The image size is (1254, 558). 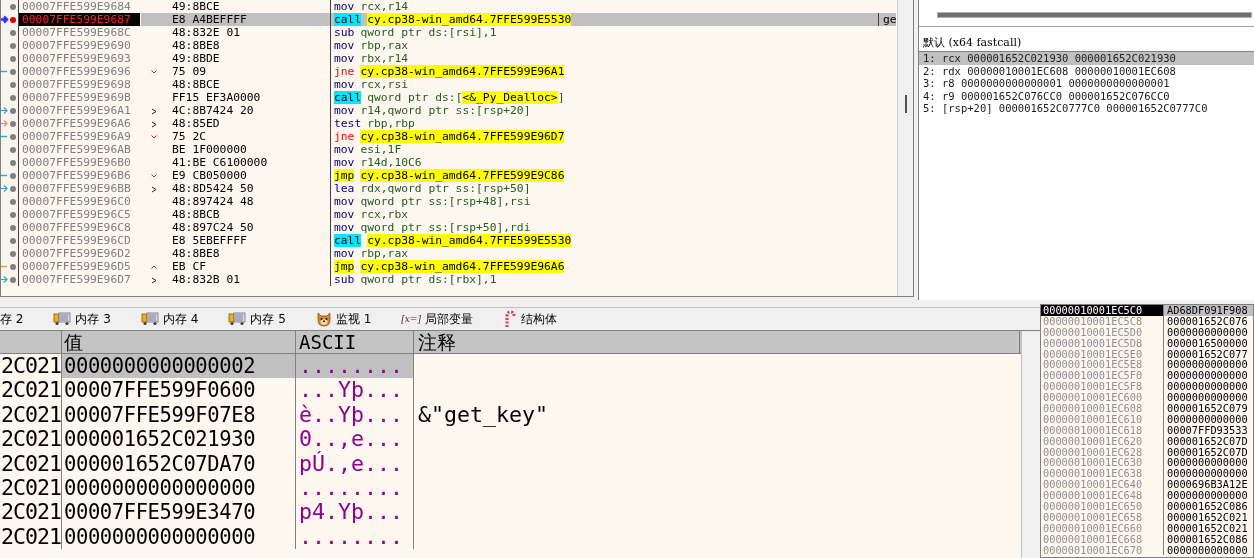 What do you see at coordinates (19, 319) in the screenshot?
I see `tab: 存 2` at bounding box center [19, 319].